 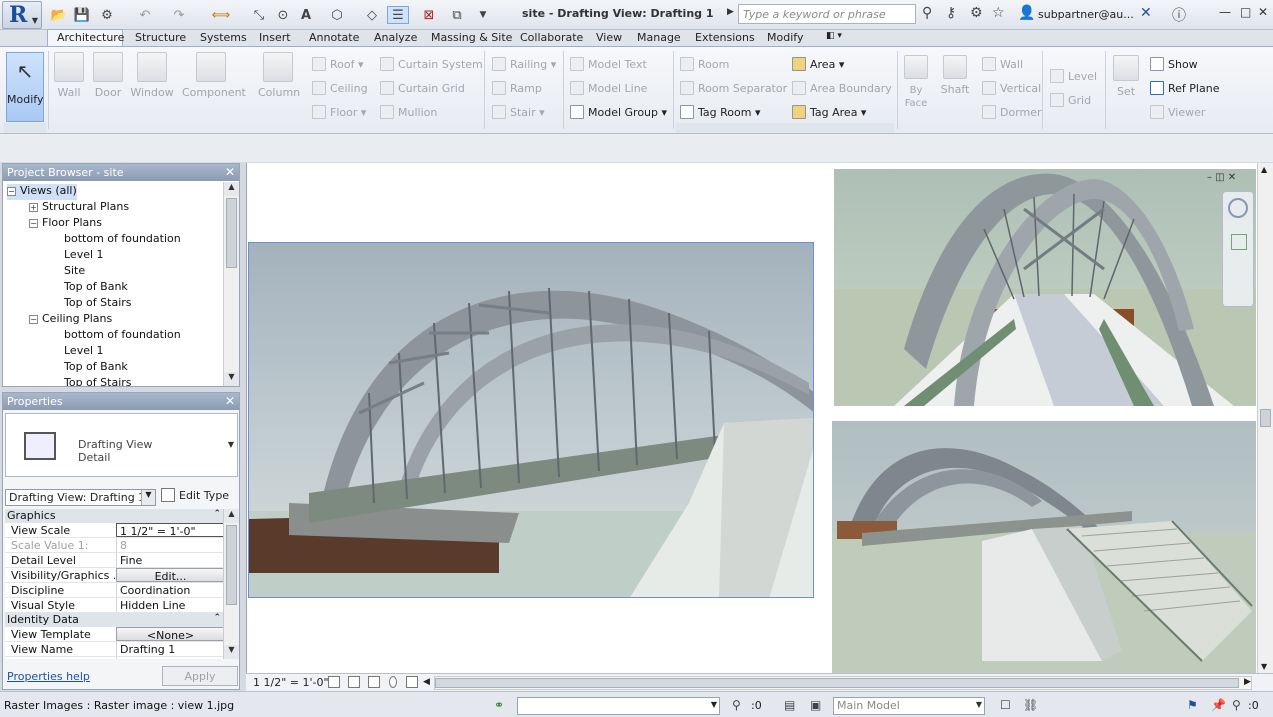 What do you see at coordinates (431, 64) in the screenshot?
I see `curtain-system-button: Curtain System` at bounding box center [431, 64].